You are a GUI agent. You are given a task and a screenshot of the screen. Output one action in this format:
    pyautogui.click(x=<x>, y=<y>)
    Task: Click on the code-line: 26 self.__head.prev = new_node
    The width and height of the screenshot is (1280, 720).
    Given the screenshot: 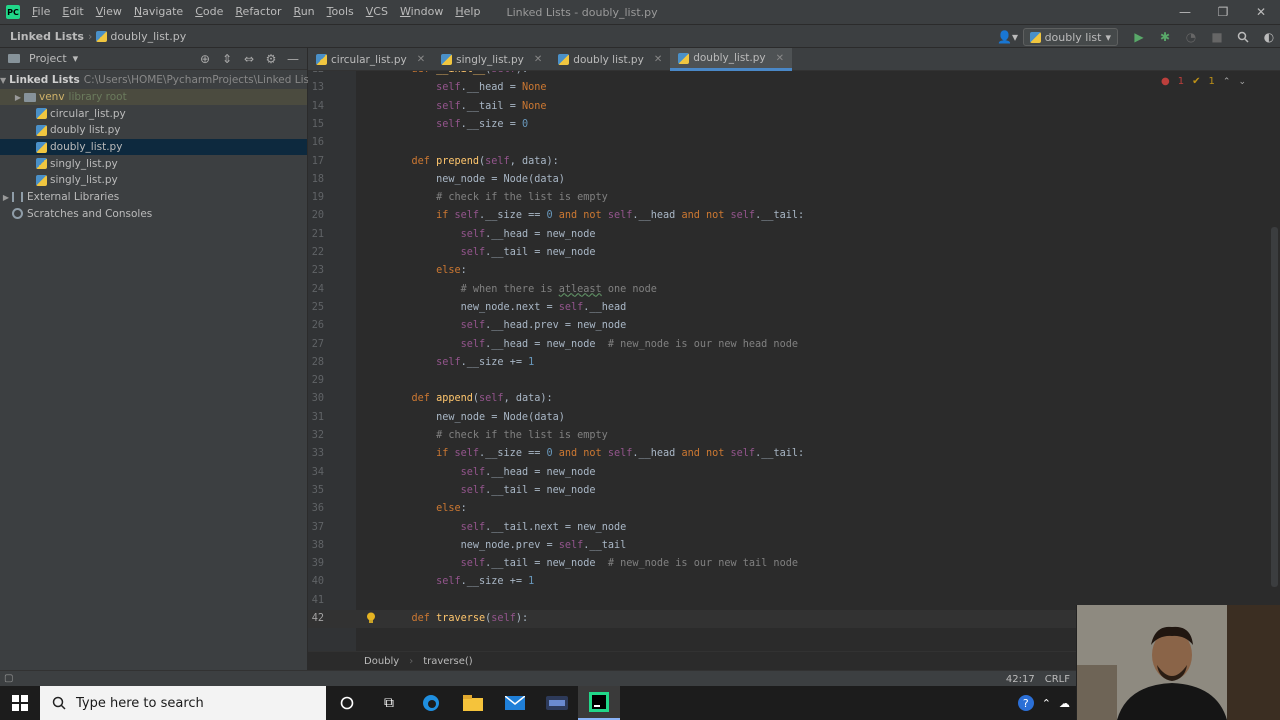 What is the action you would take?
    pyautogui.click(x=794, y=326)
    